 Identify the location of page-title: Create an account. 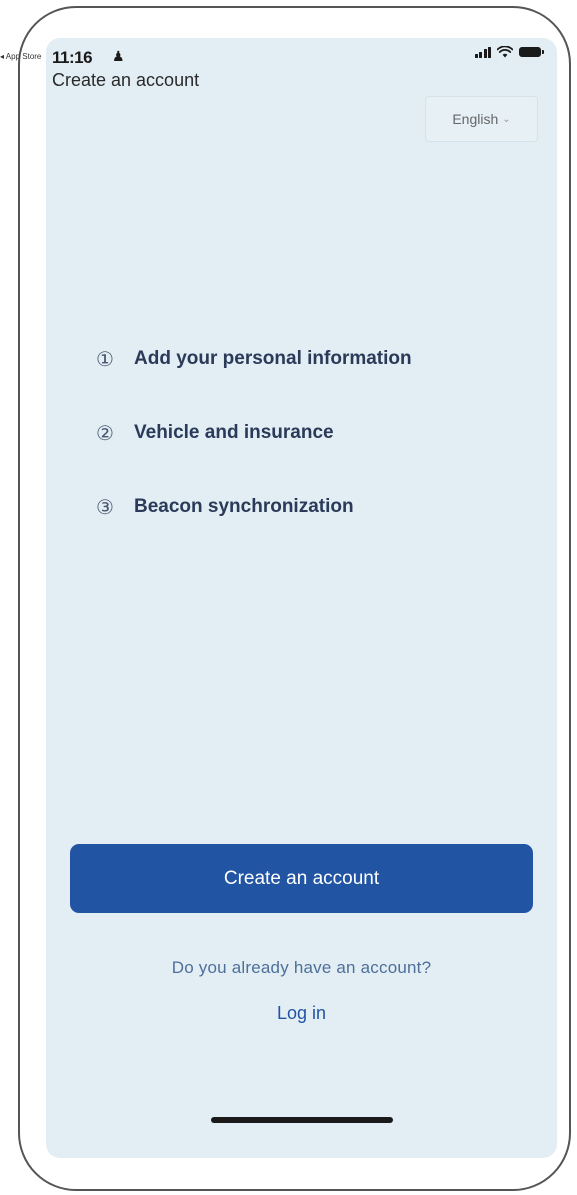
(126, 80).